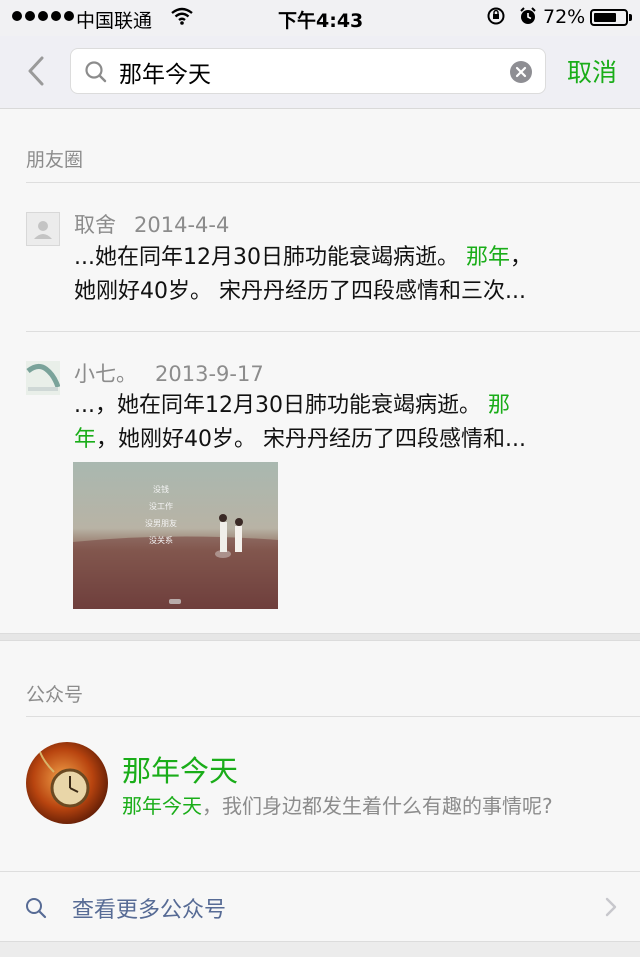 The image size is (640, 957). Describe the element at coordinates (114, 21) in the screenshot. I see `carrier-label: 中国联通` at that location.